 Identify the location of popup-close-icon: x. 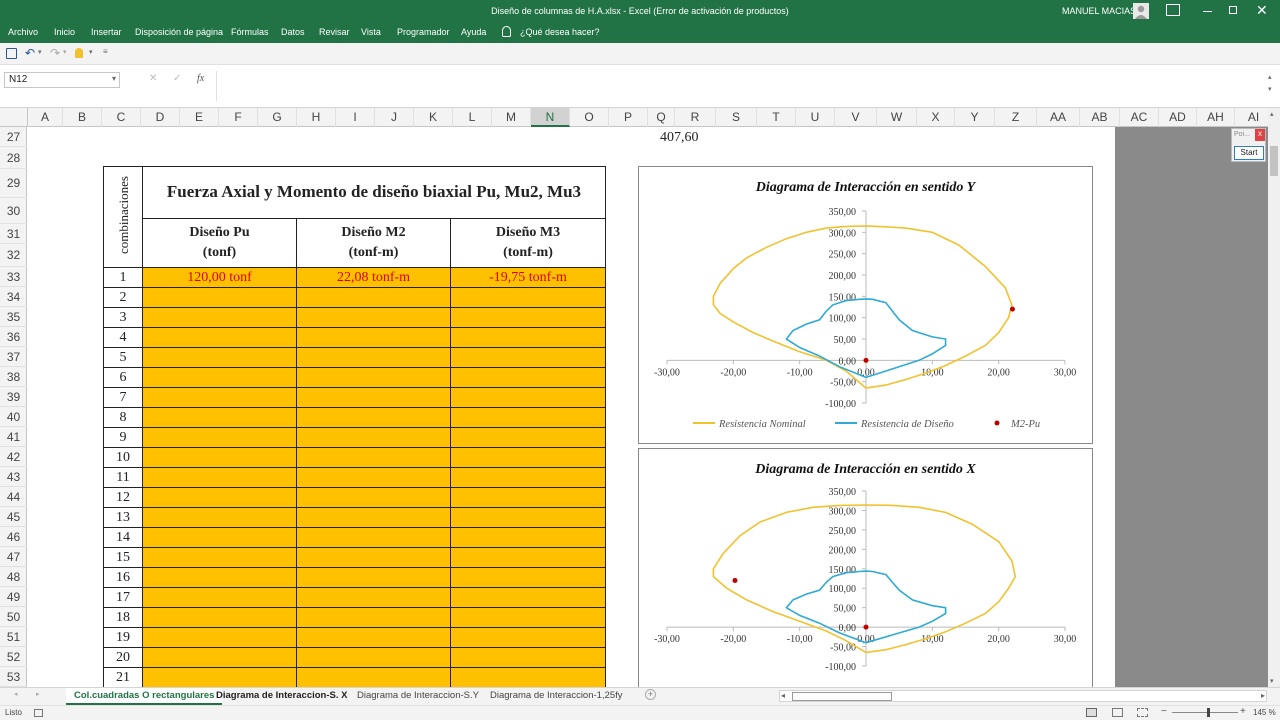
(1260, 135).